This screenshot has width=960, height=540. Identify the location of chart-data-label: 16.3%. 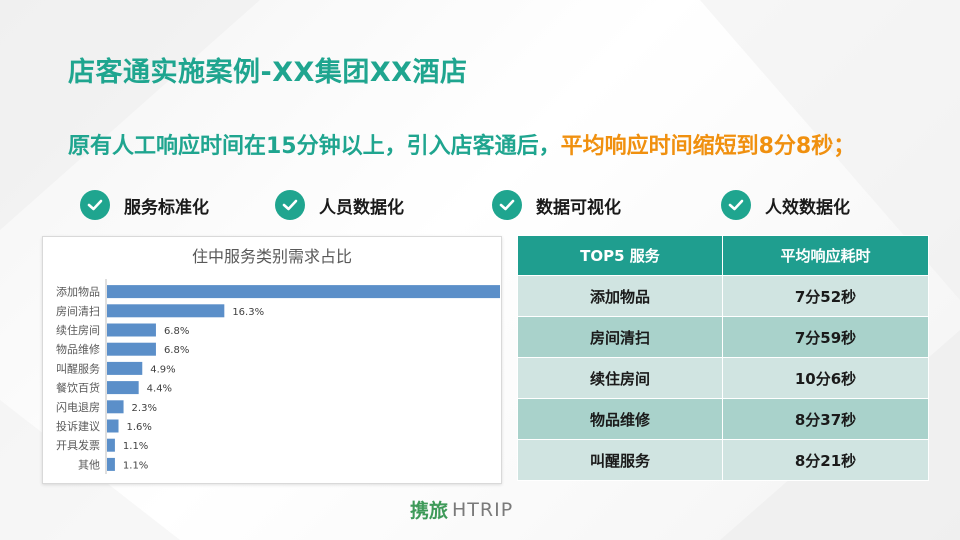
(248, 312).